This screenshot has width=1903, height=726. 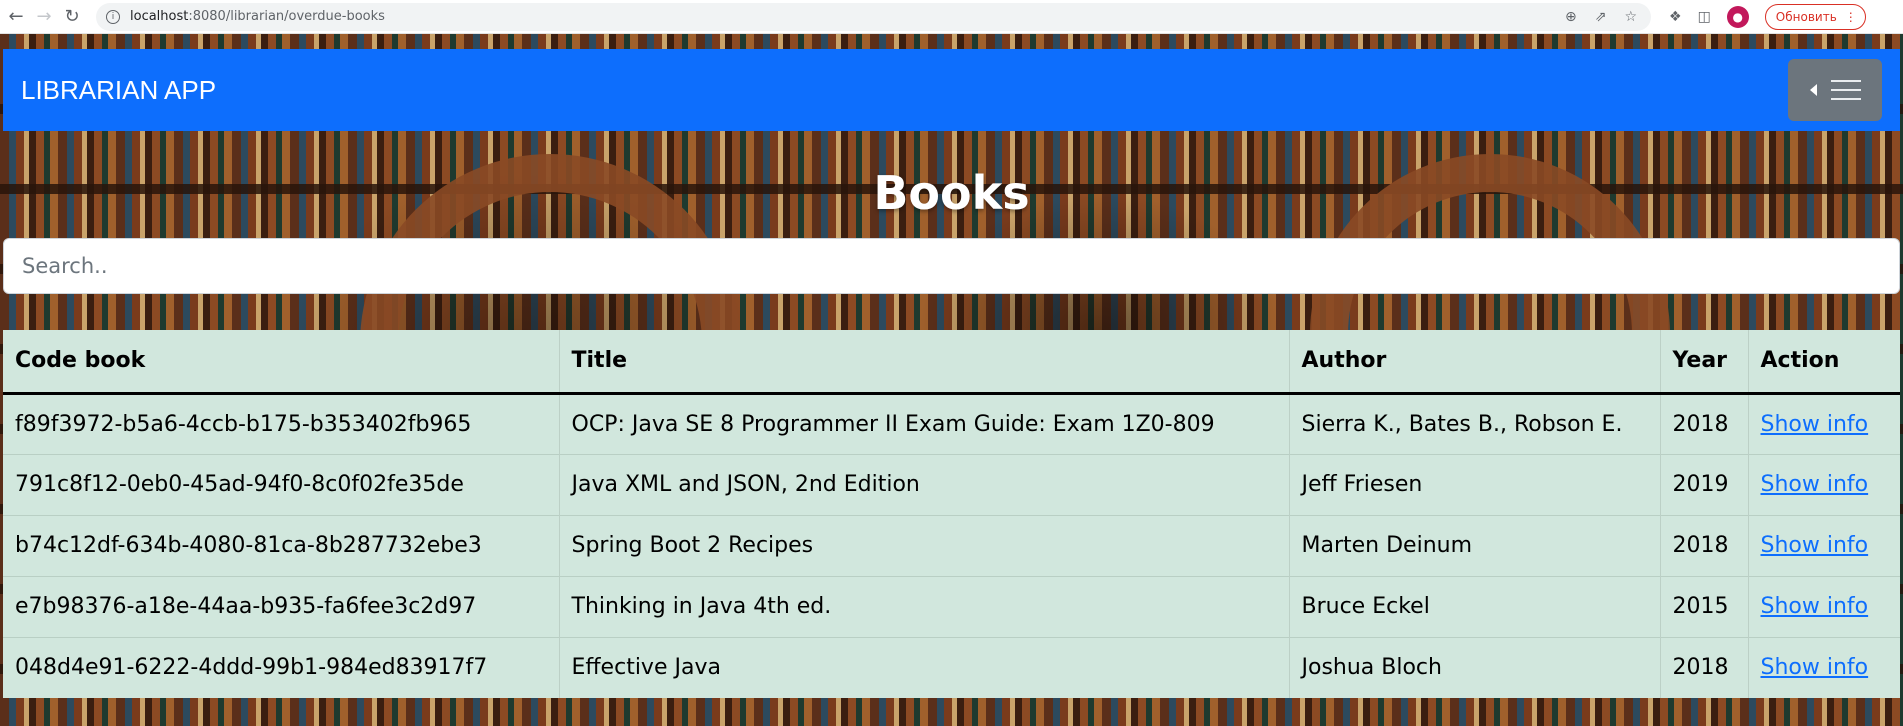 What do you see at coordinates (1813, 90) in the screenshot?
I see `caret-left-icon` at bounding box center [1813, 90].